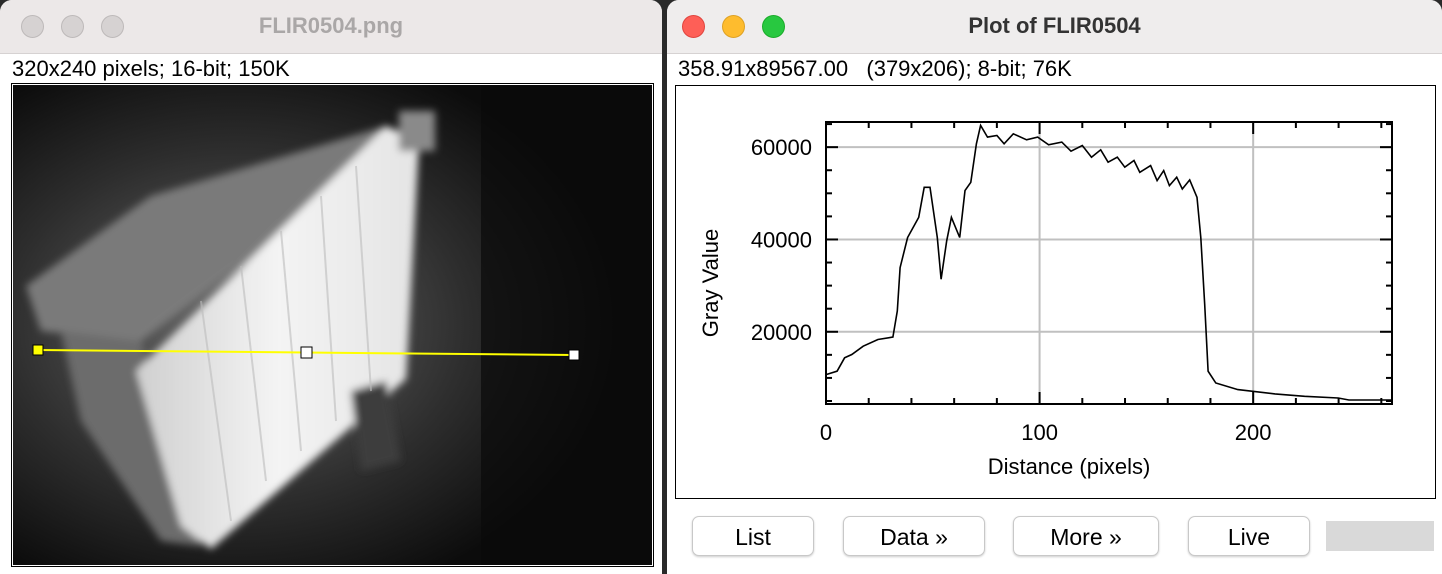  I want to click on x-tick-label: 200, so click(1253, 432).